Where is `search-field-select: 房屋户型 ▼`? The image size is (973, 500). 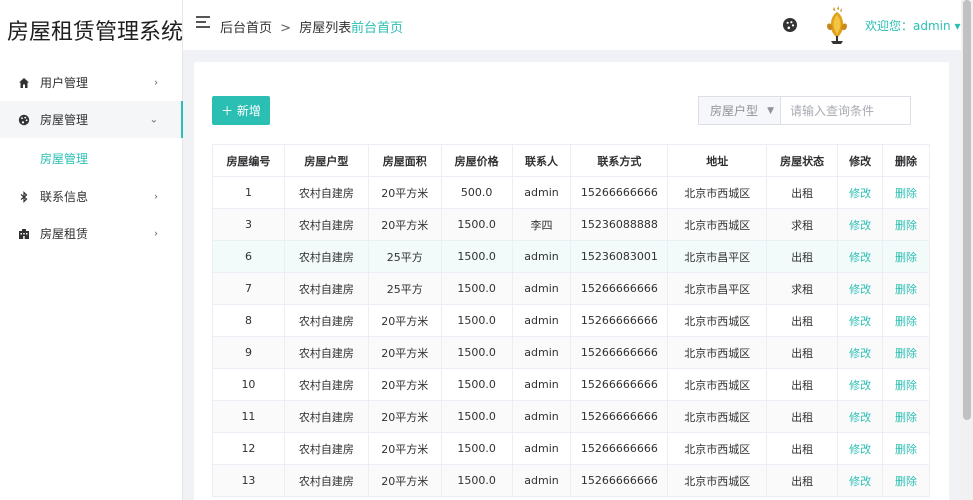 search-field-select: 房屋户型 ▼ is located at coordinates (739, 110).